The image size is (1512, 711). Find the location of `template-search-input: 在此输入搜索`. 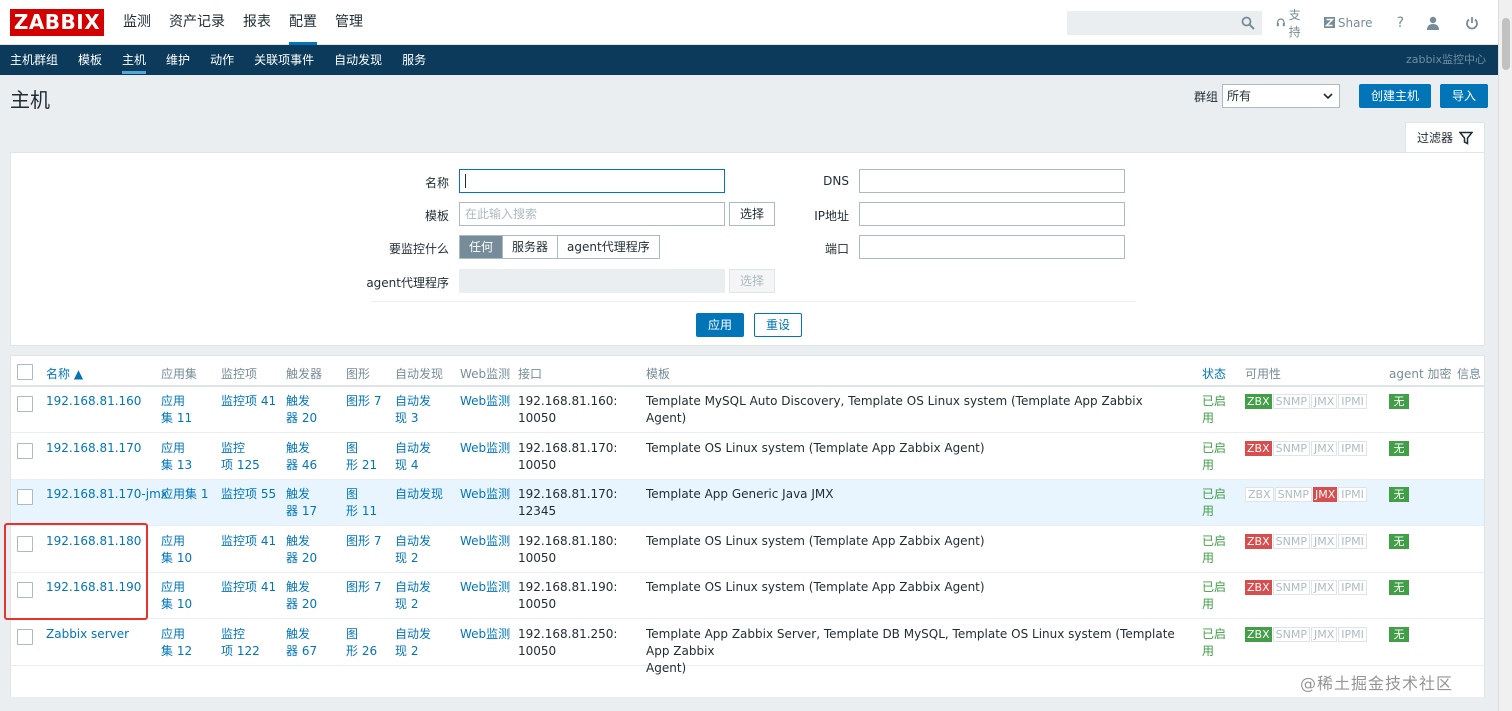

template-search-input: 在此输入搜索 is located at coordinates (592, 214).